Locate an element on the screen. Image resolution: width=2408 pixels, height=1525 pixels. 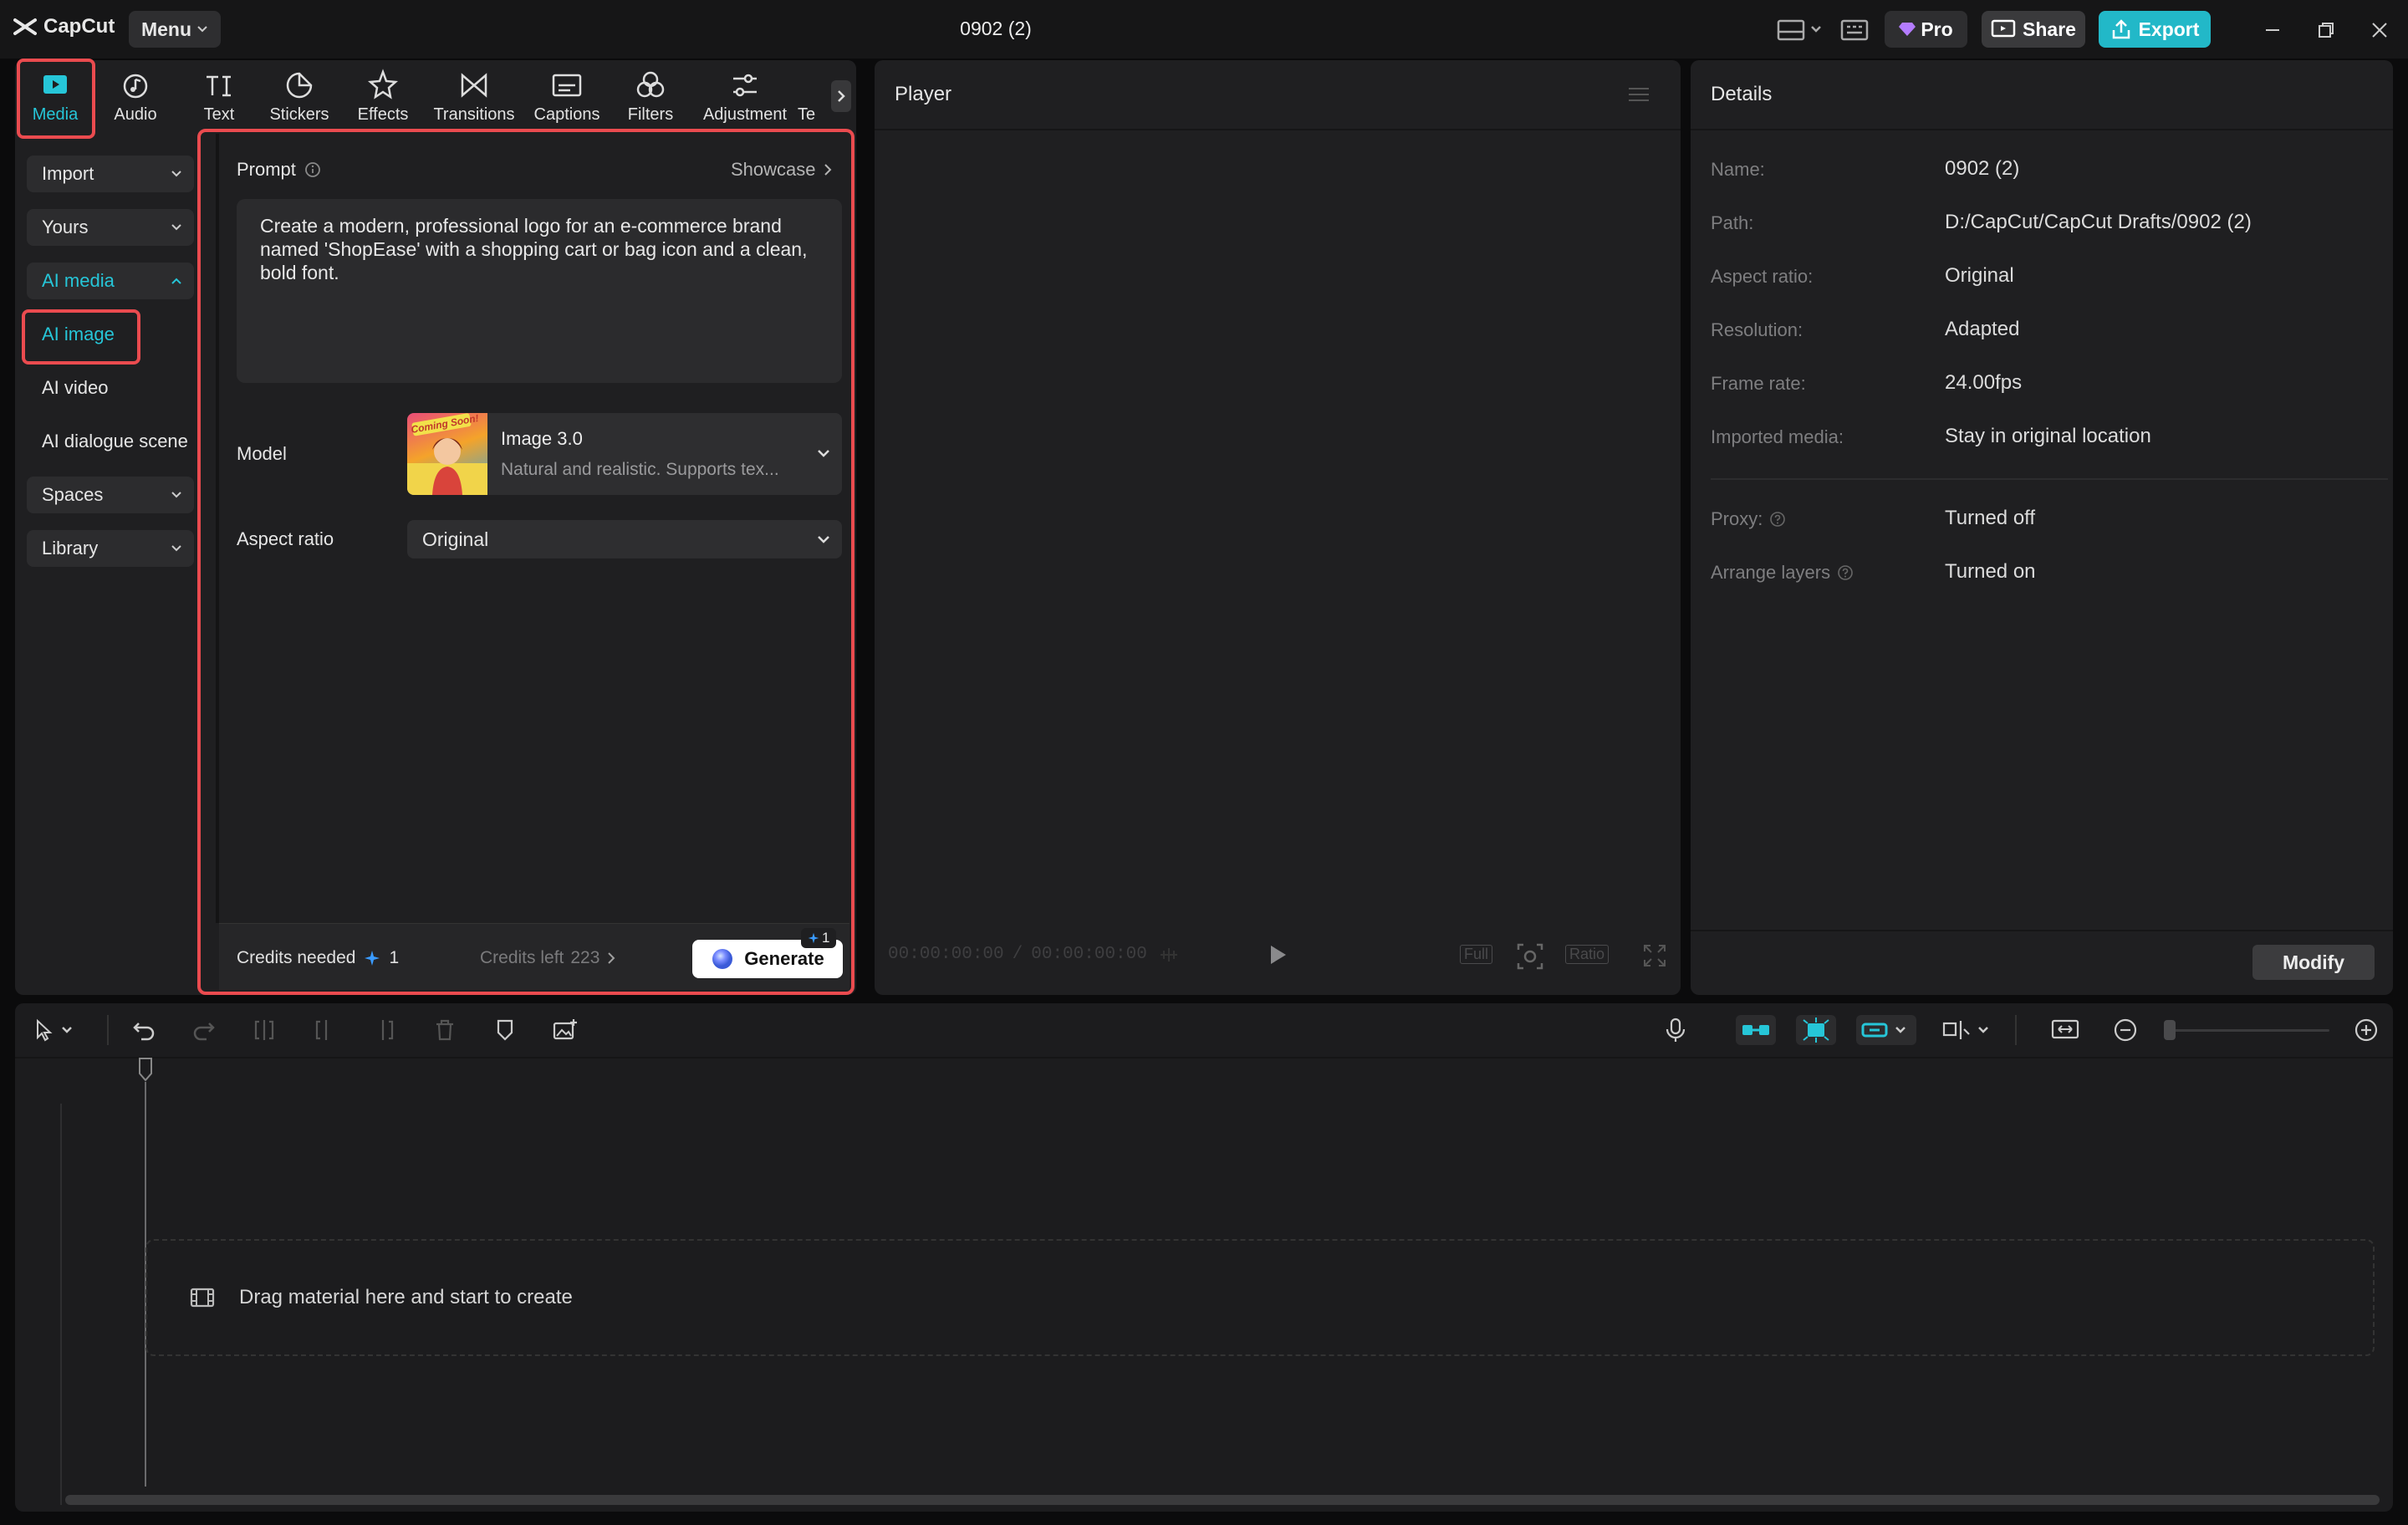
main-track-magnet-icon is located at coordinates (1756, 1030).